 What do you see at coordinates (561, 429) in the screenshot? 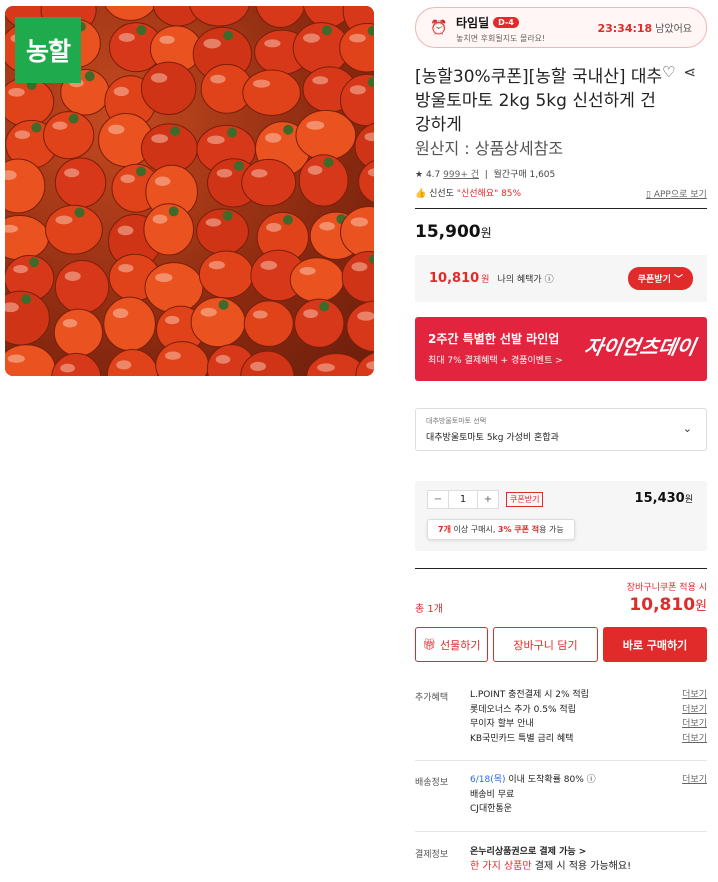
I see `option-select: 대추방울토마토 선택 대추방울토마토 5kg 가성비 혼합과 ⌄` at bounding box center [561, 429].